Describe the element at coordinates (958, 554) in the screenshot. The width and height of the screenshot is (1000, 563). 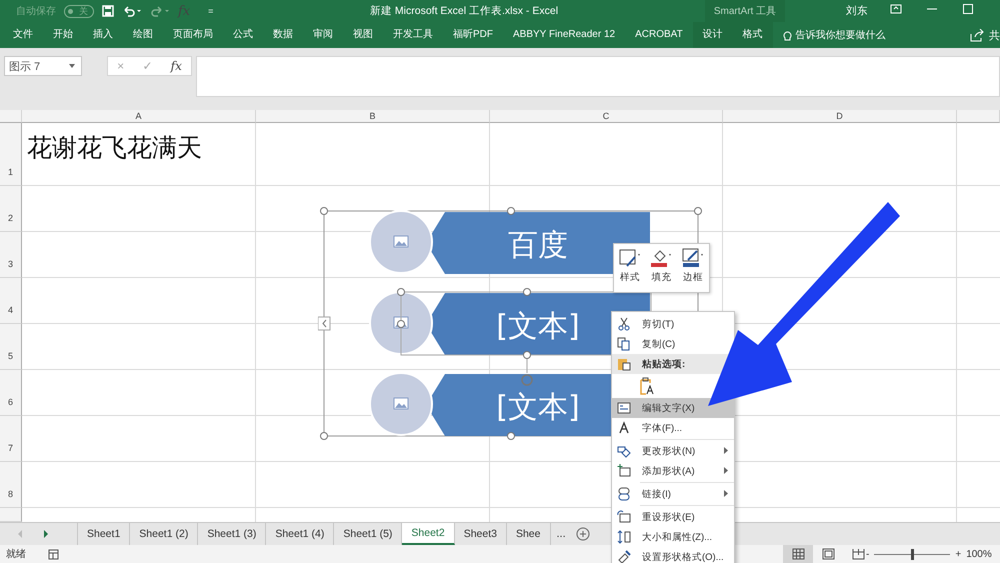
I see `zoom-in-button: +` at that location.